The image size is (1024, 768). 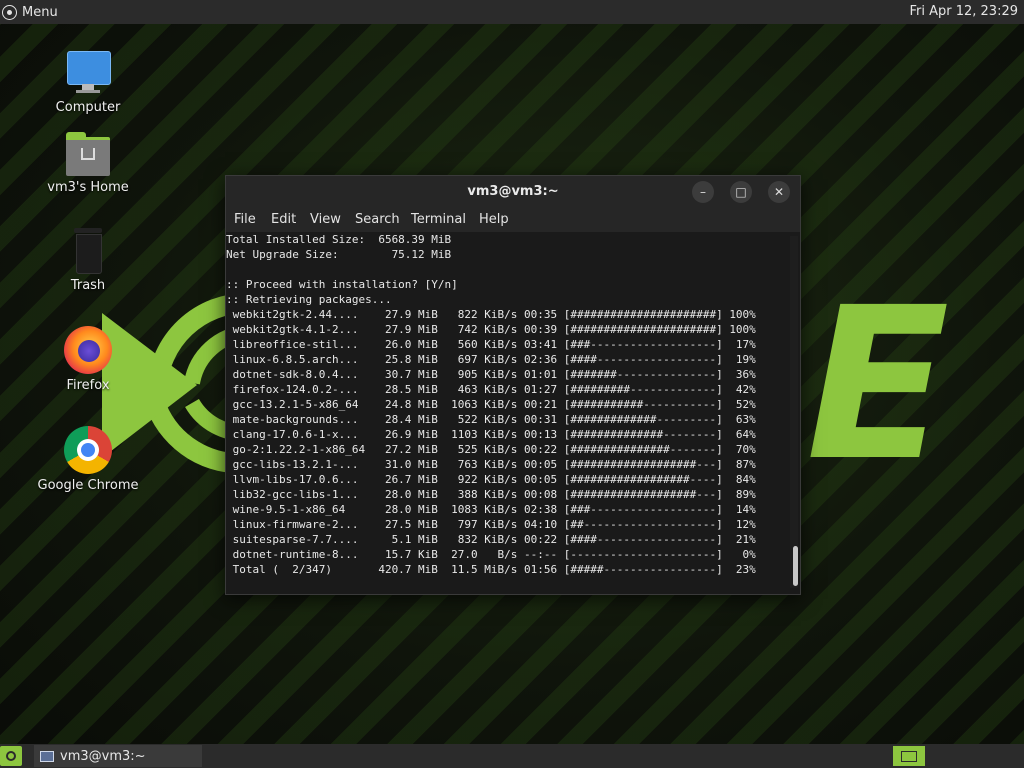 I want to click on computer-monitor-icon, so click(x=88, y=72).